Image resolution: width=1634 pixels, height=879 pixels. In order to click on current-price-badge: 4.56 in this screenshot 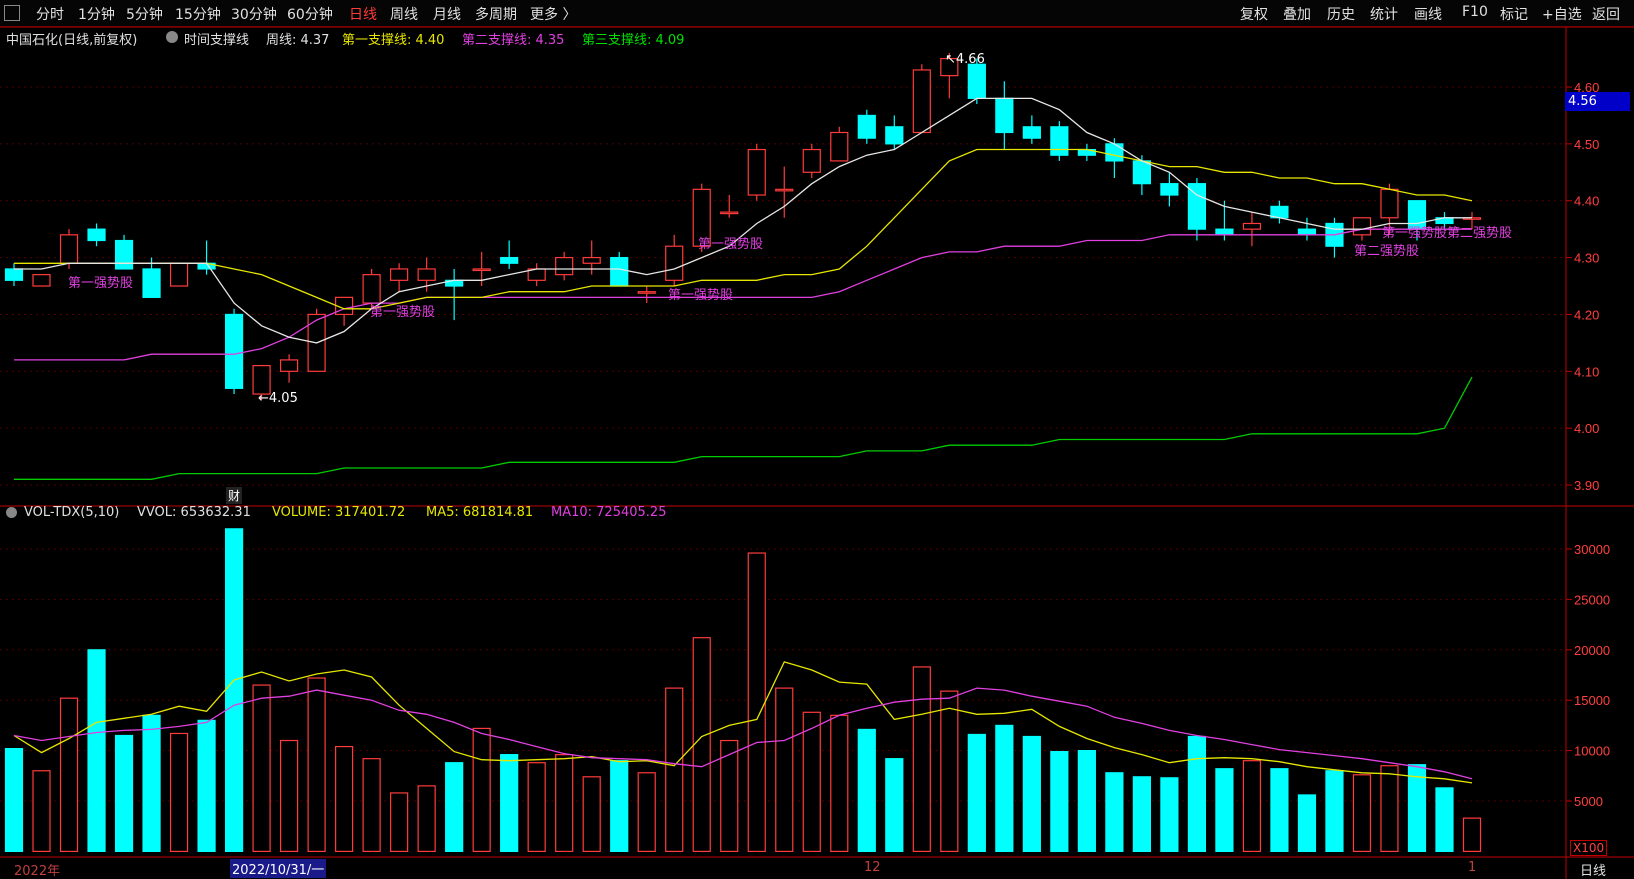, I will do `click(1597, 101)`.